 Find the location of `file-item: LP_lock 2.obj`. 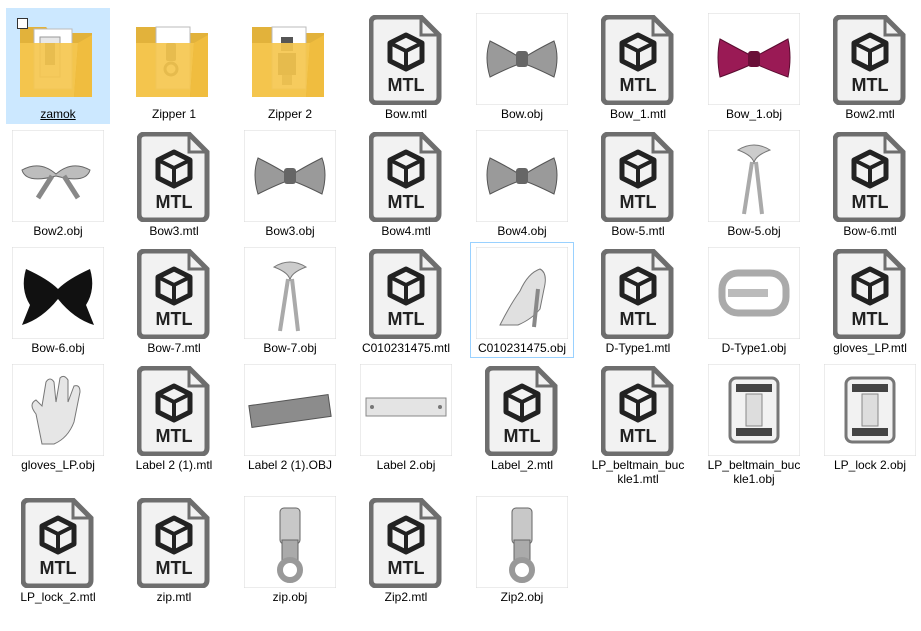

file-item: LP_lock 2.obj is located at coordinates (869, 424).